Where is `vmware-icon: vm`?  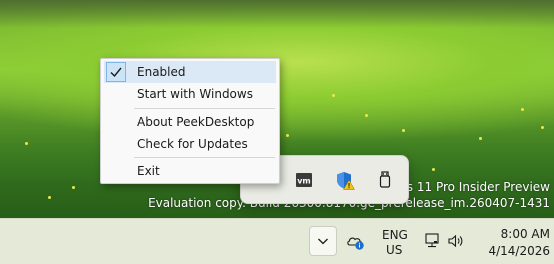
vmware-icon: vm is located at coordinates (304, 180).